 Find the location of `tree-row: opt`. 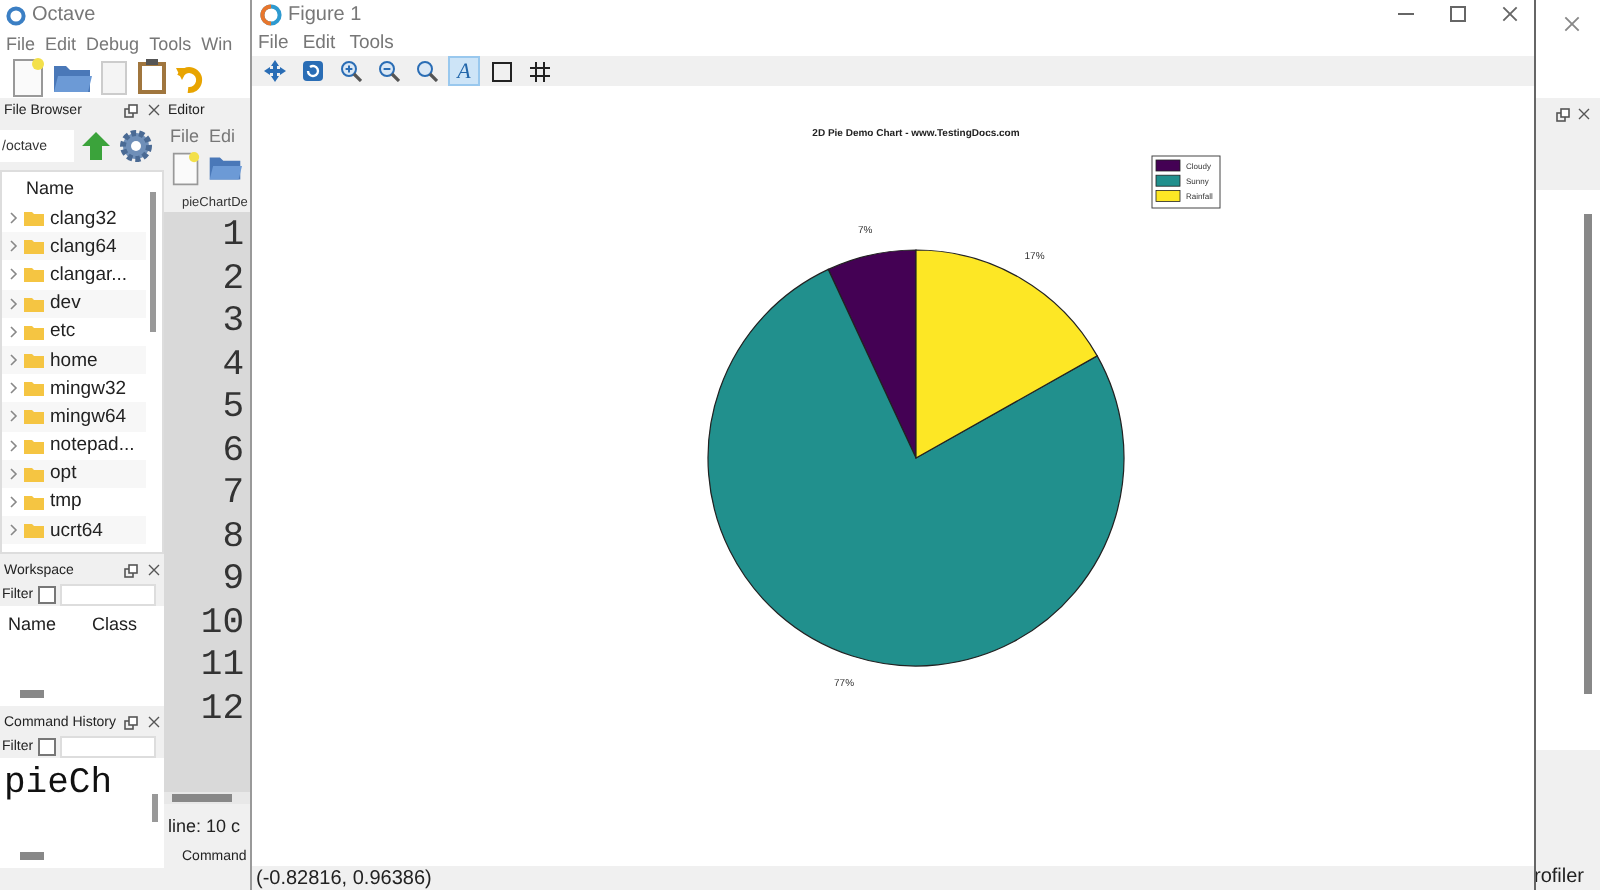

tree-row: opt is located at coordinates (74, 473).